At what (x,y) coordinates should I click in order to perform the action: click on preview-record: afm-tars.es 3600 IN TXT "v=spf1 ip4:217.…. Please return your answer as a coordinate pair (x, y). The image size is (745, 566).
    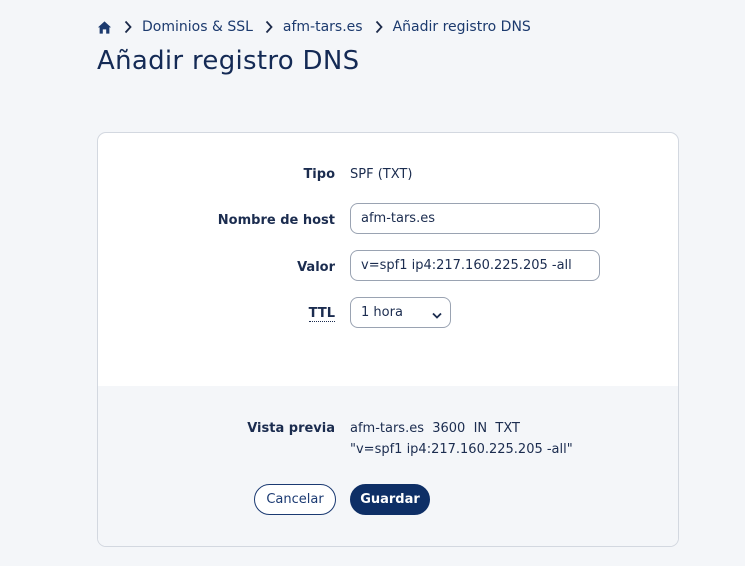
    Looking at the image, I should click on (461, 439).